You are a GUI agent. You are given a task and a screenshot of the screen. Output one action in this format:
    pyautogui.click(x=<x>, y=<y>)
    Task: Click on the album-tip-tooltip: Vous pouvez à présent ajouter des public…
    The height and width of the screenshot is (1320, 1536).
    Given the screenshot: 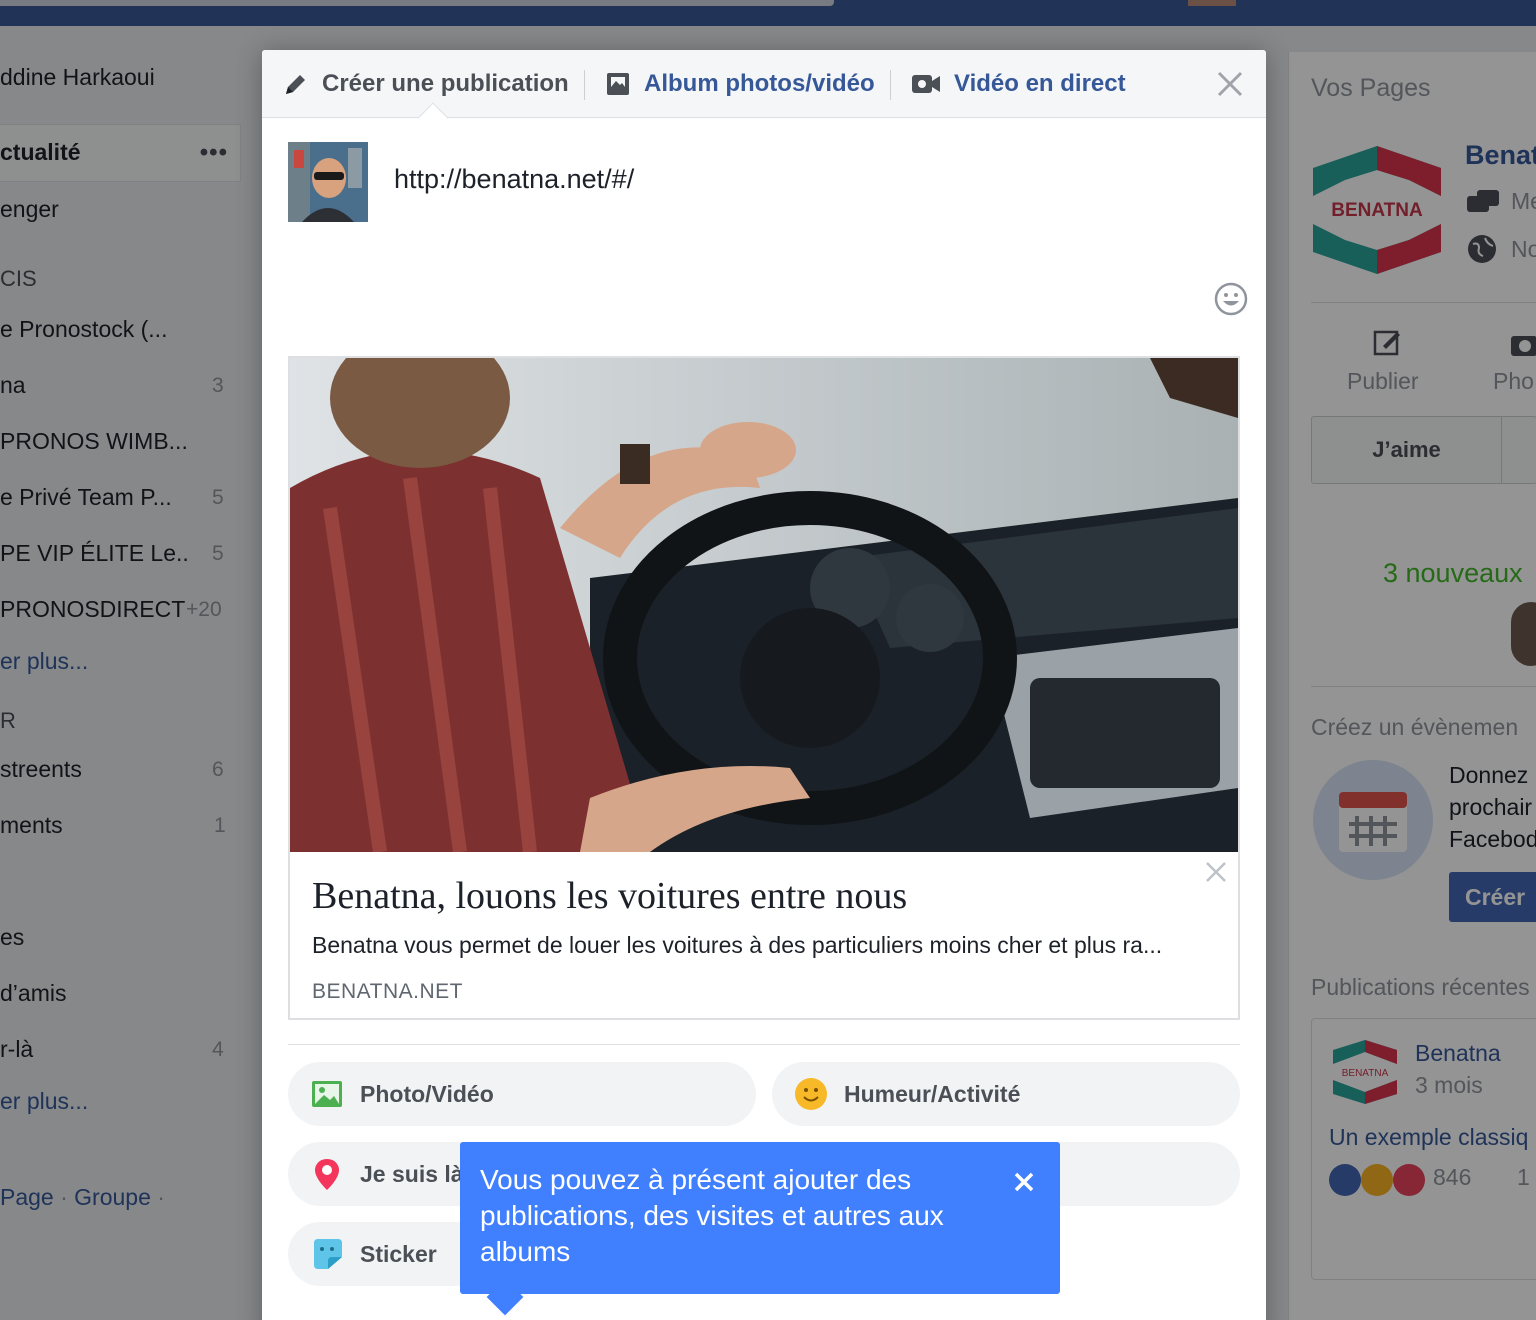 What is the action you would take?
    pyautogui.click(x=760, y=1218)
    